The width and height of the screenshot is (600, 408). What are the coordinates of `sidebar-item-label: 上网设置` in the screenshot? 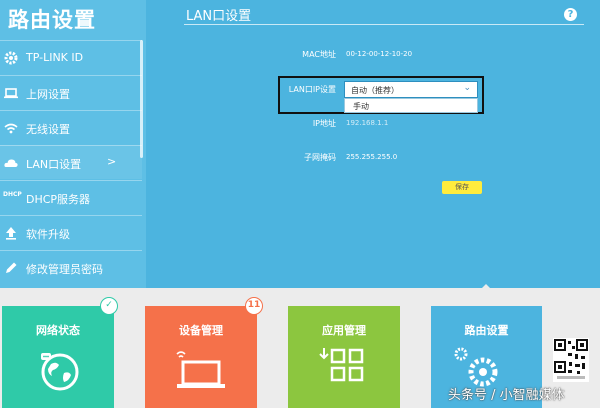 It's located at (48, 94).